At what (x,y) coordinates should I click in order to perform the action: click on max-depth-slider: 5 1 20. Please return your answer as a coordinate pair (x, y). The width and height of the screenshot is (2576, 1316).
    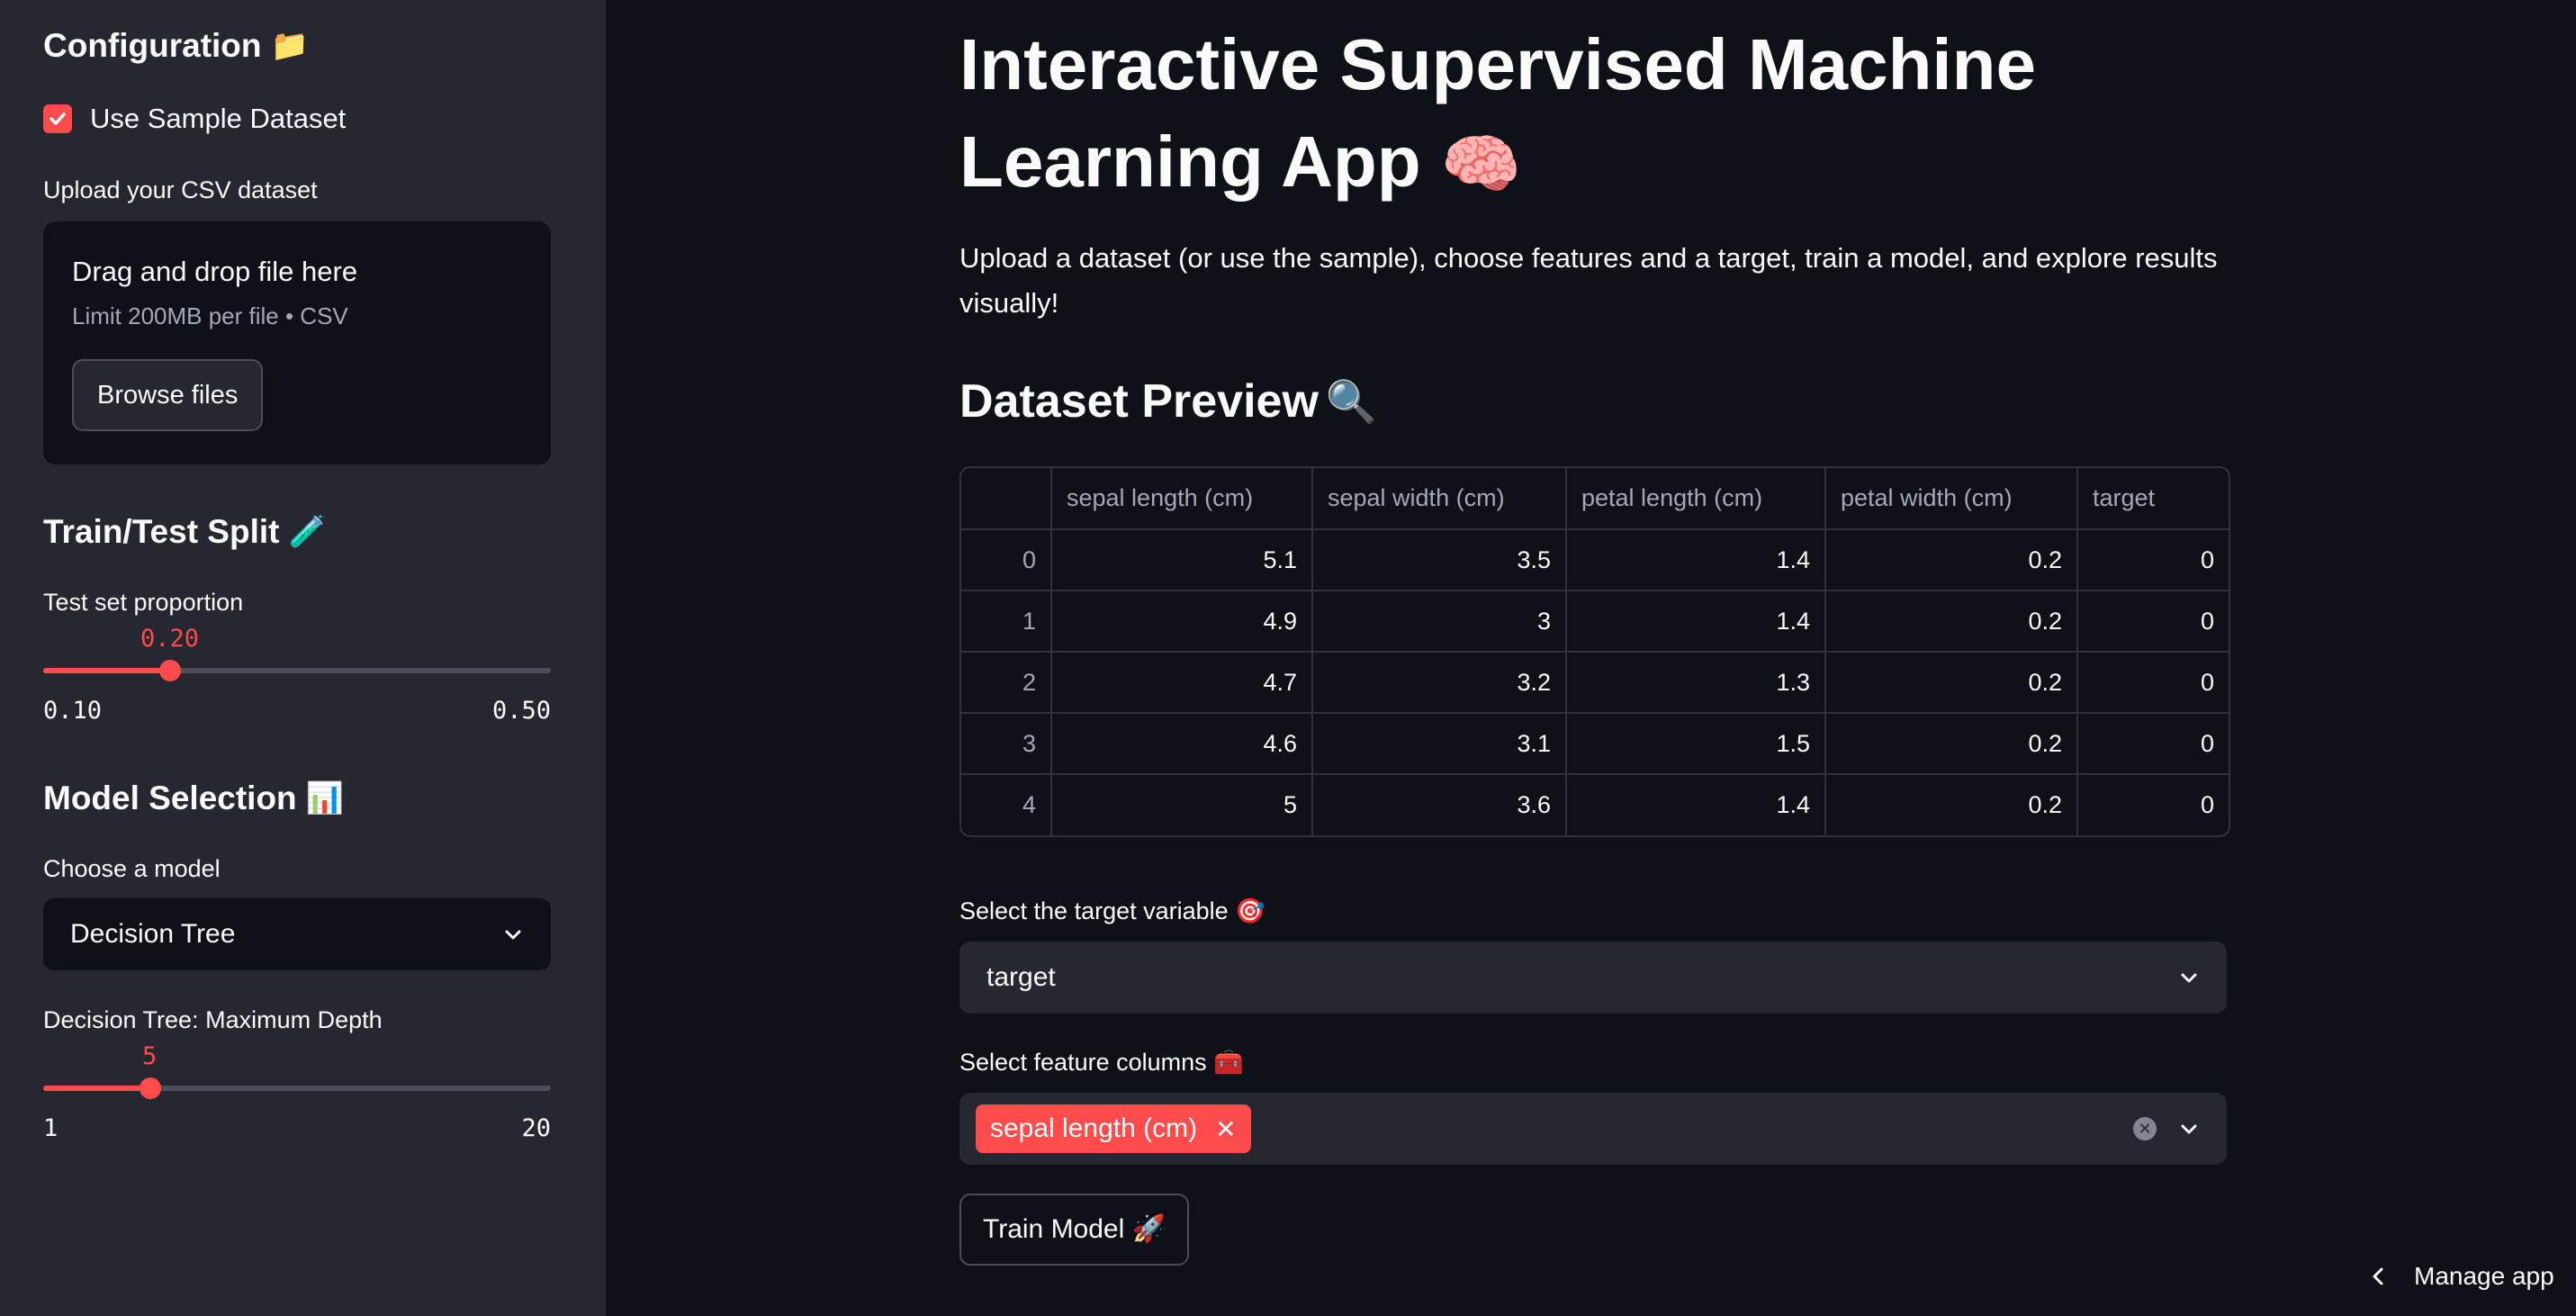
    Looking at the image, I should click on (297, 1093).